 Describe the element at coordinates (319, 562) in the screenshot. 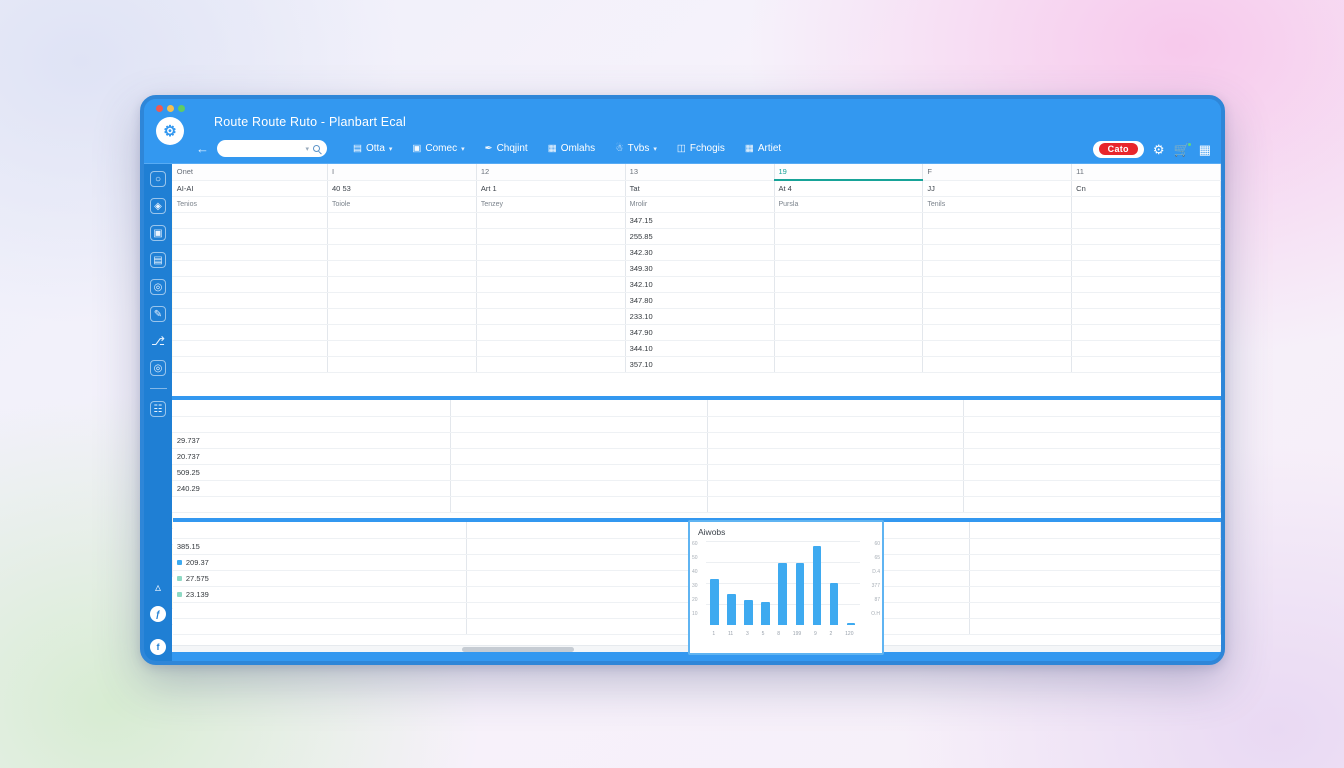

I see `cell-numeric: 209.37` at that location.